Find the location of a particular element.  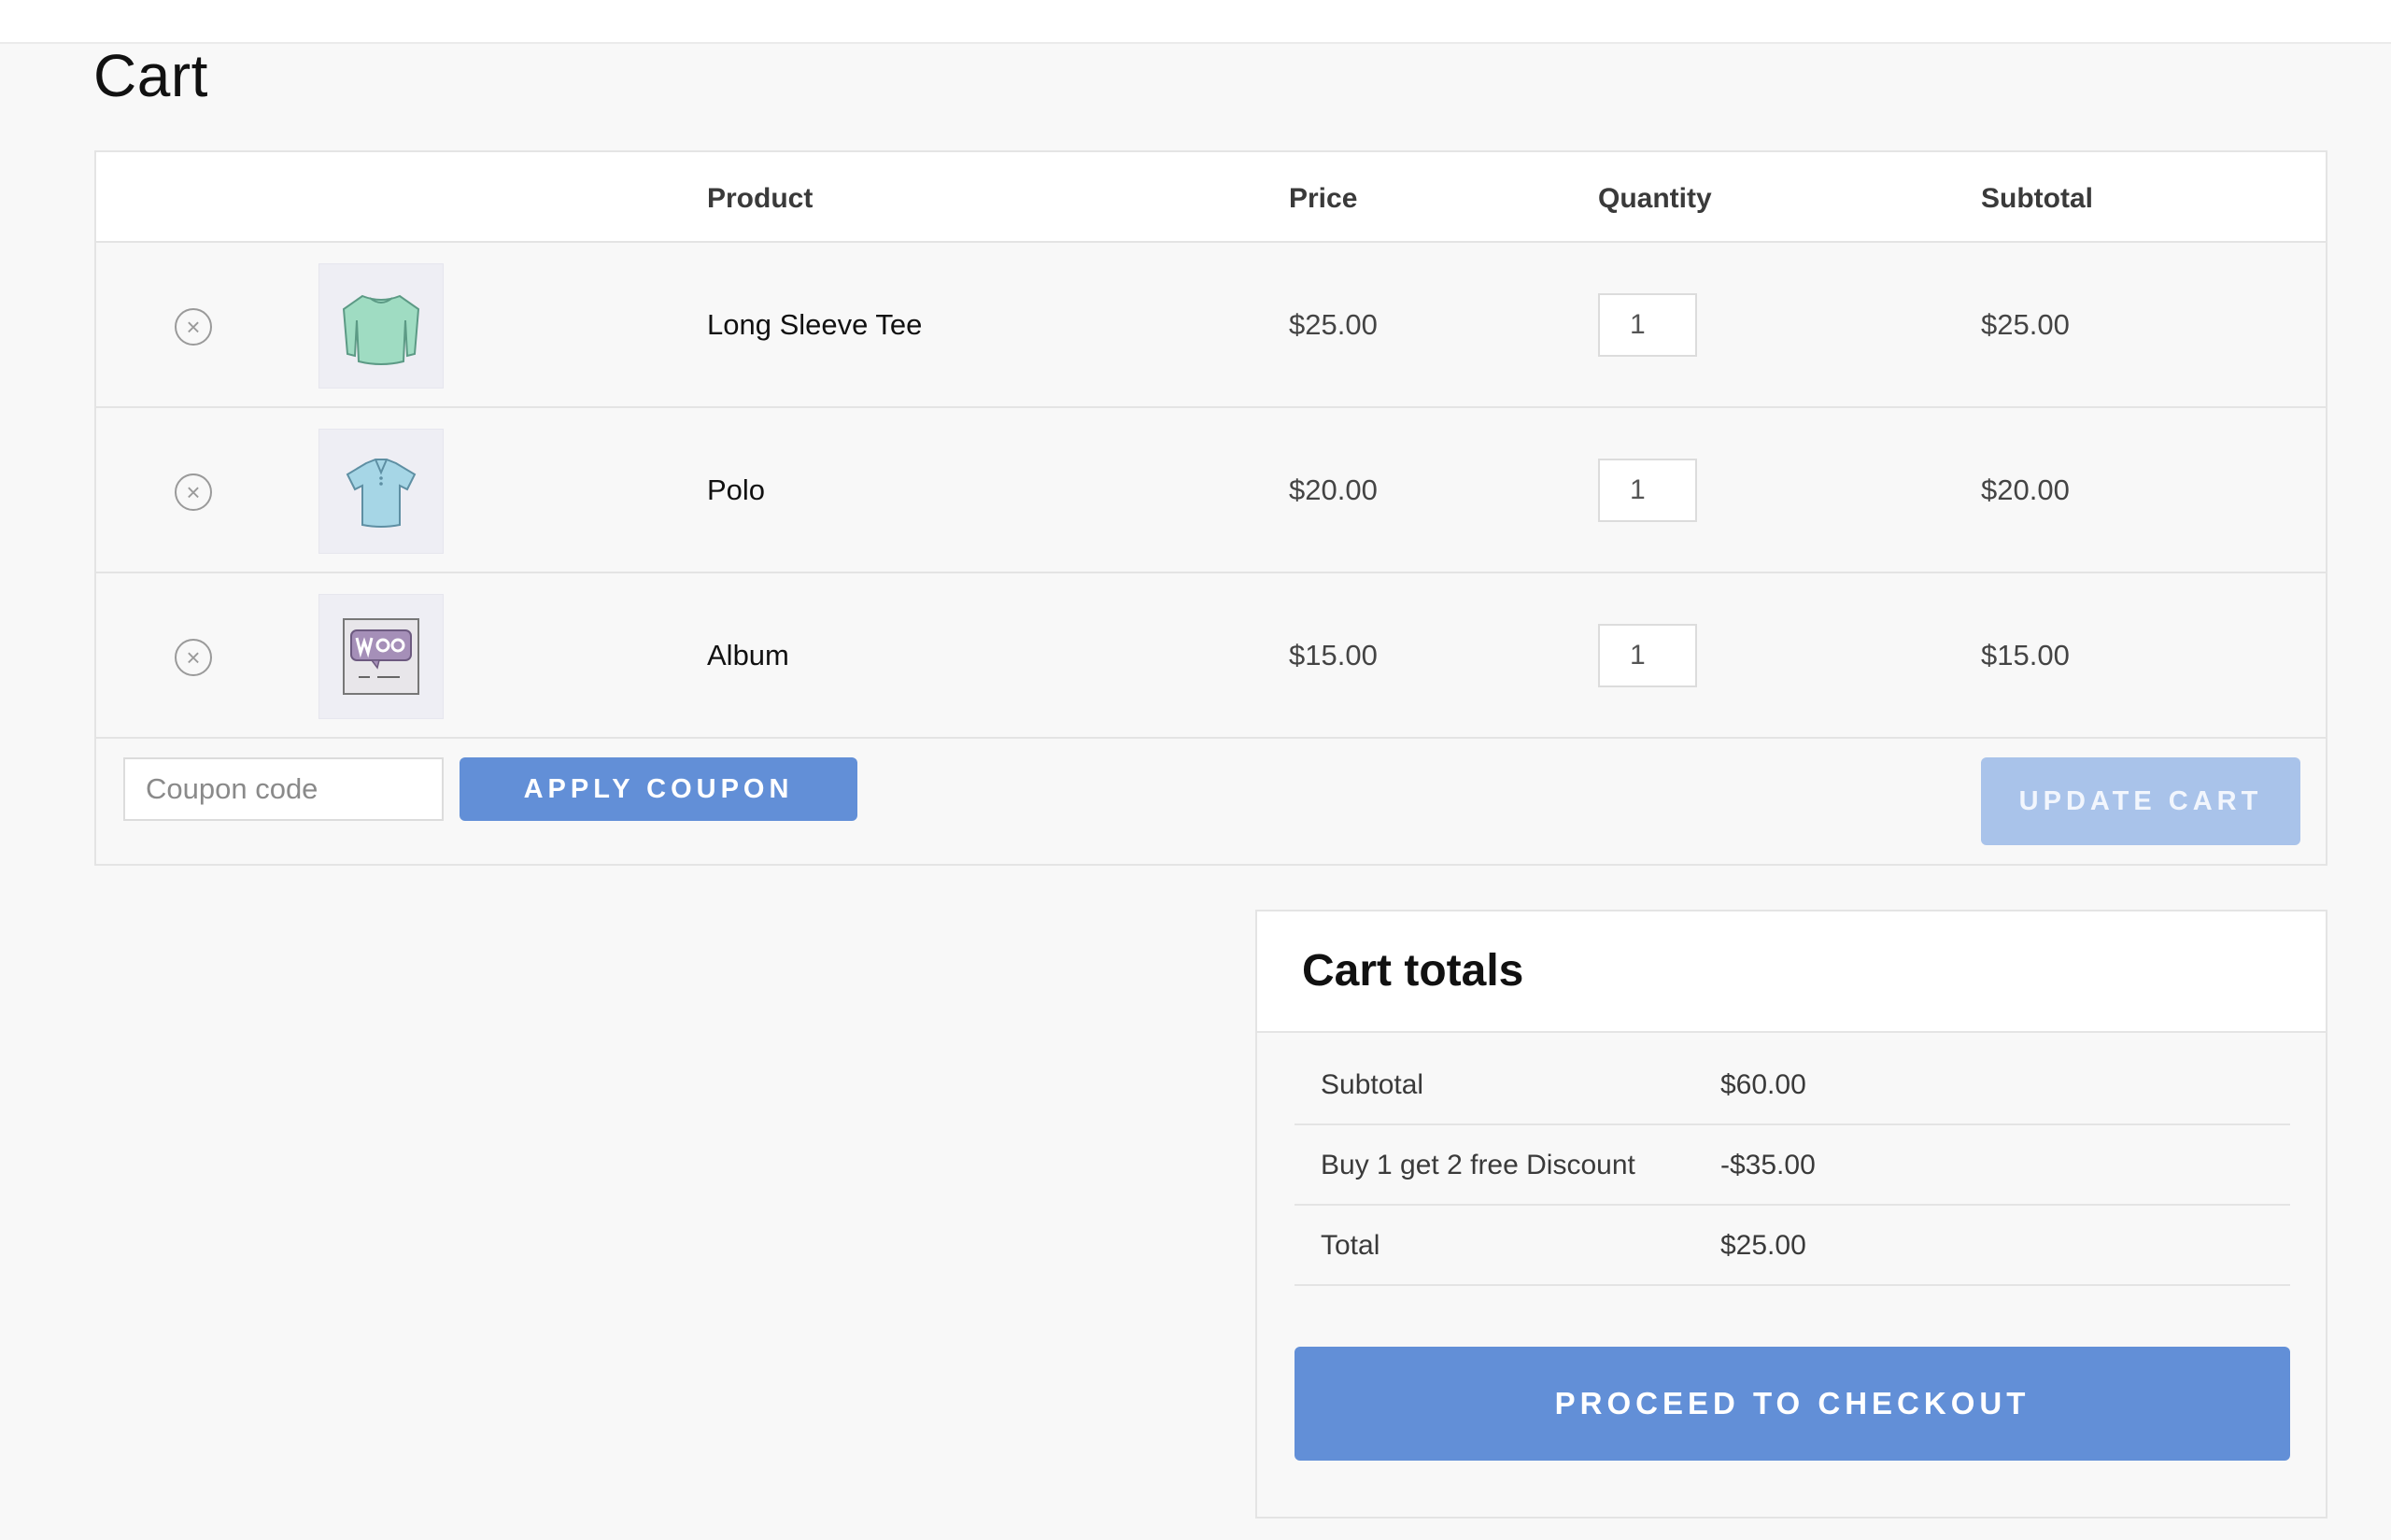

totals-value: $25.00 is located at coordinates (1763, 1246).